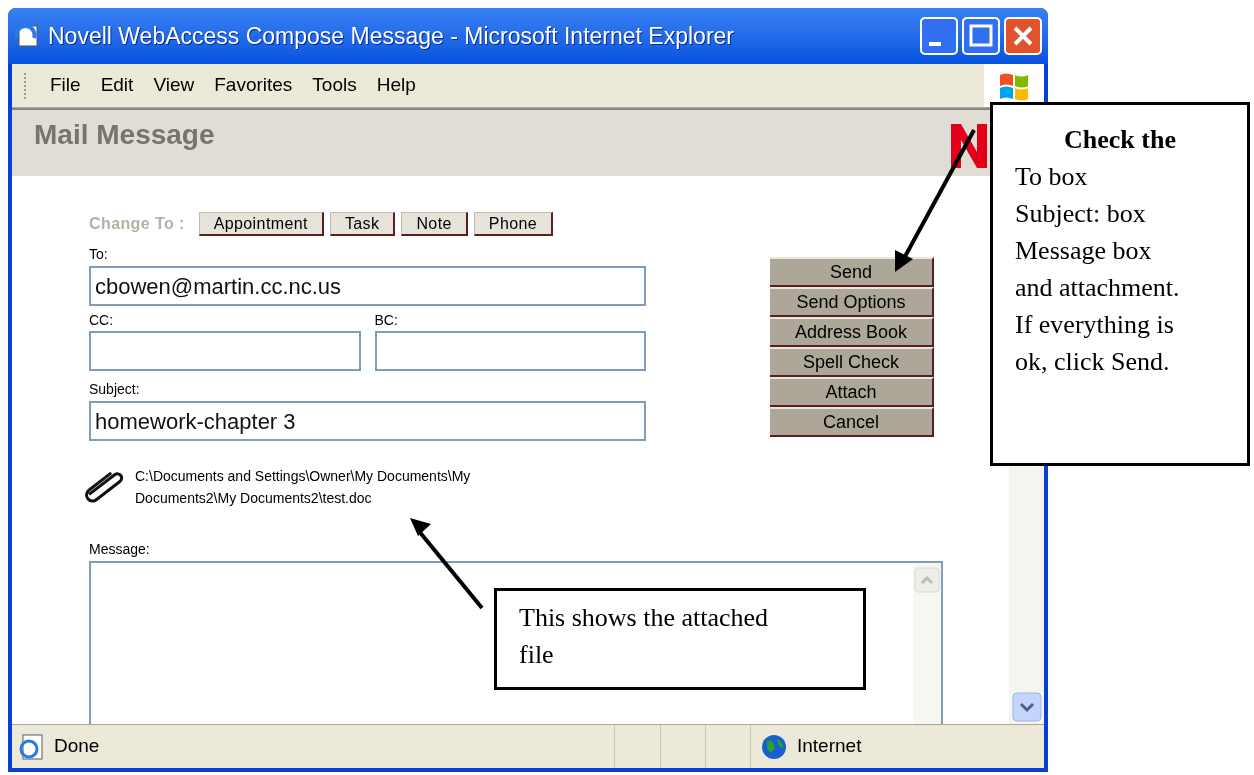 The width and height of the screenshot is (1254, 775). Describe the element at coordinates (355, 487) in the screenshot. I see `attachment-path: C:\Documents and Settings\Owner\My Documents\My Documents2\My Documents2\test.doc` at that location.